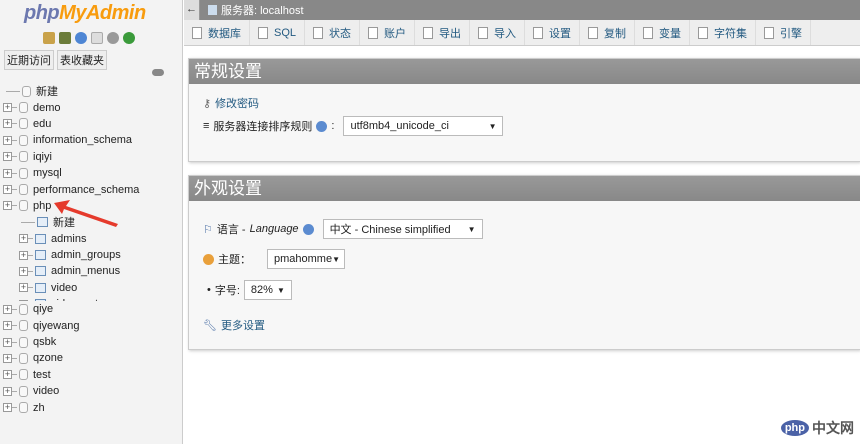  I want to click on tree-database-information_schema: + information_schema, so click(91, 140).